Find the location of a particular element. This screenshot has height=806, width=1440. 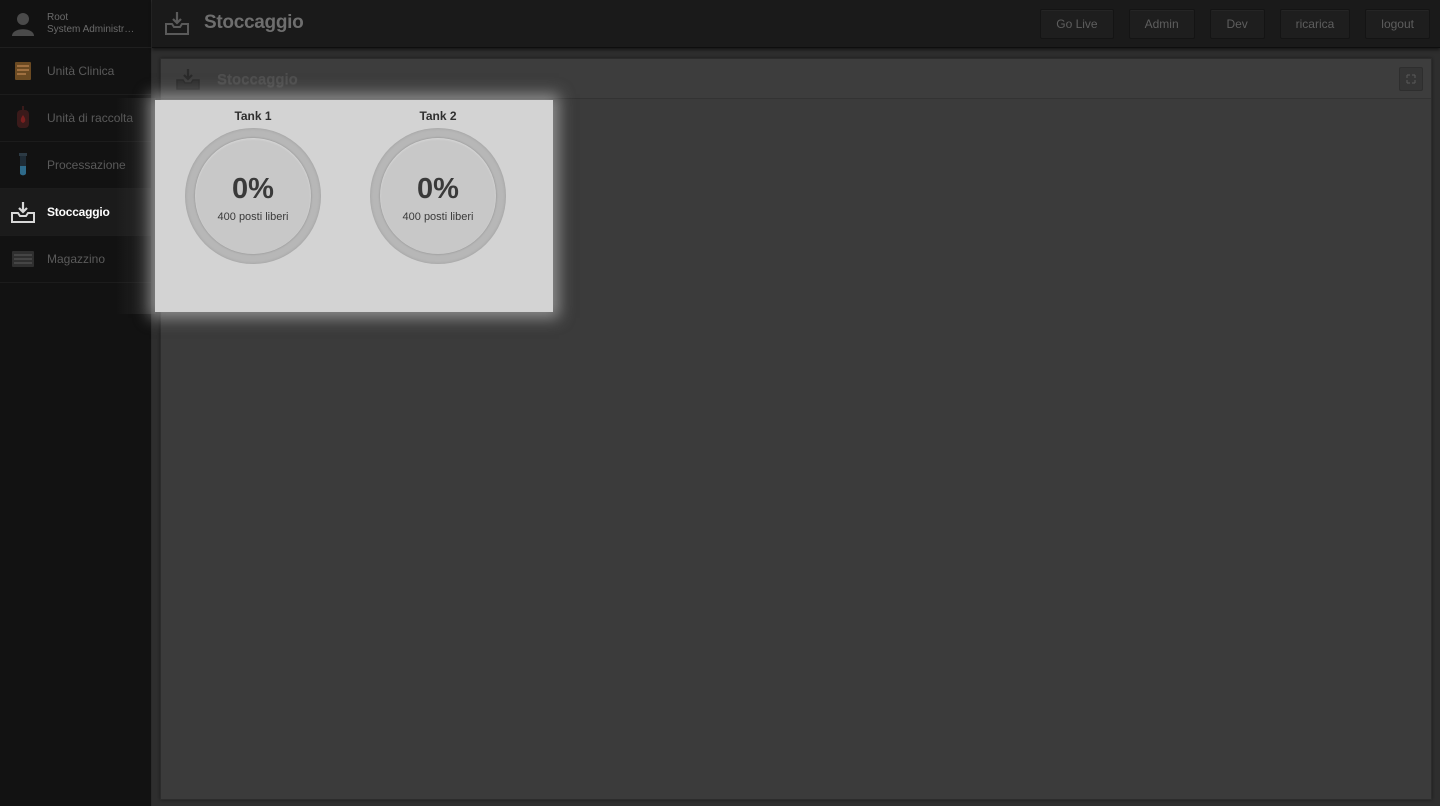

sidebar-item-label: Unità di raccolta is located at coordinates (90, 118).